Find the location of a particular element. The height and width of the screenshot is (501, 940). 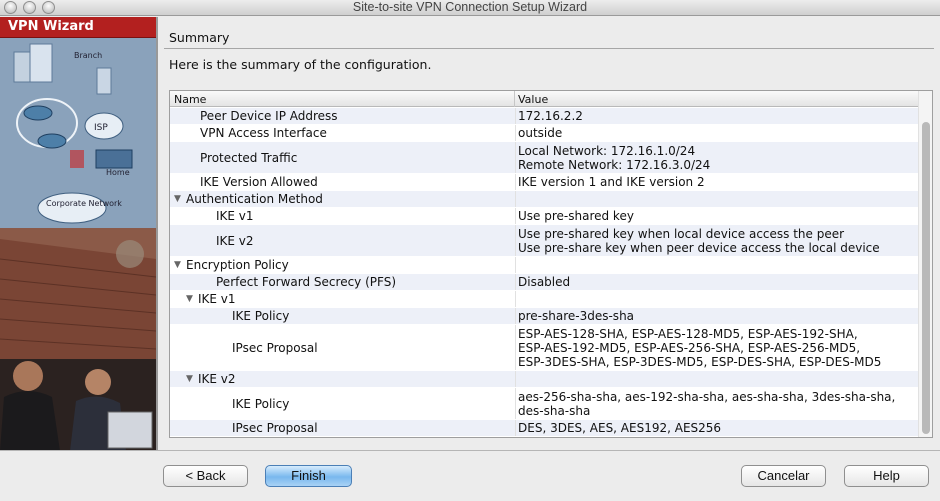

tree-group-row: ▼ Authentication Method is located at coordinates (545, 199).